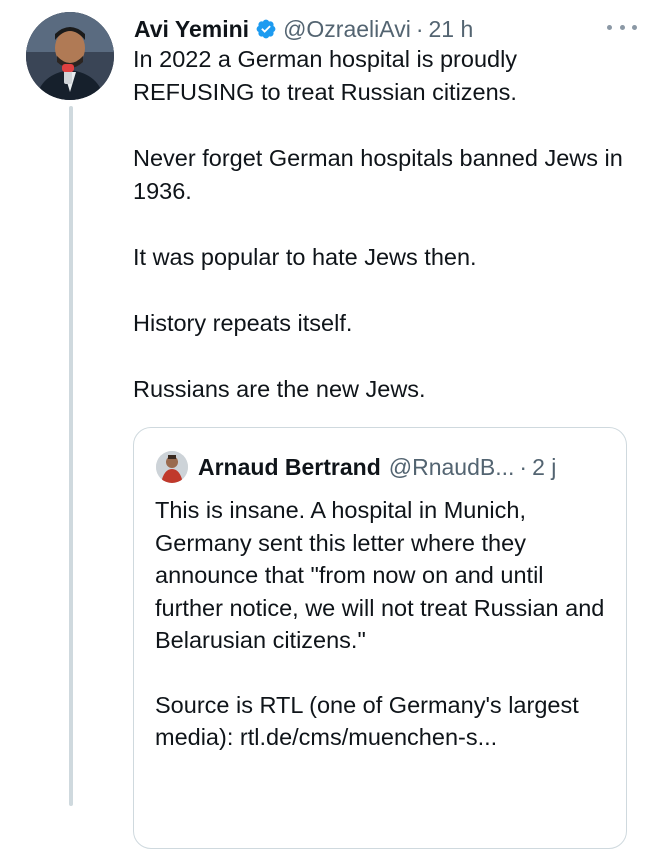 This screenshot has height=849, width=655. I want to click on tweet-paragraph: It was popular to hate Jews then., so click(305, 257).